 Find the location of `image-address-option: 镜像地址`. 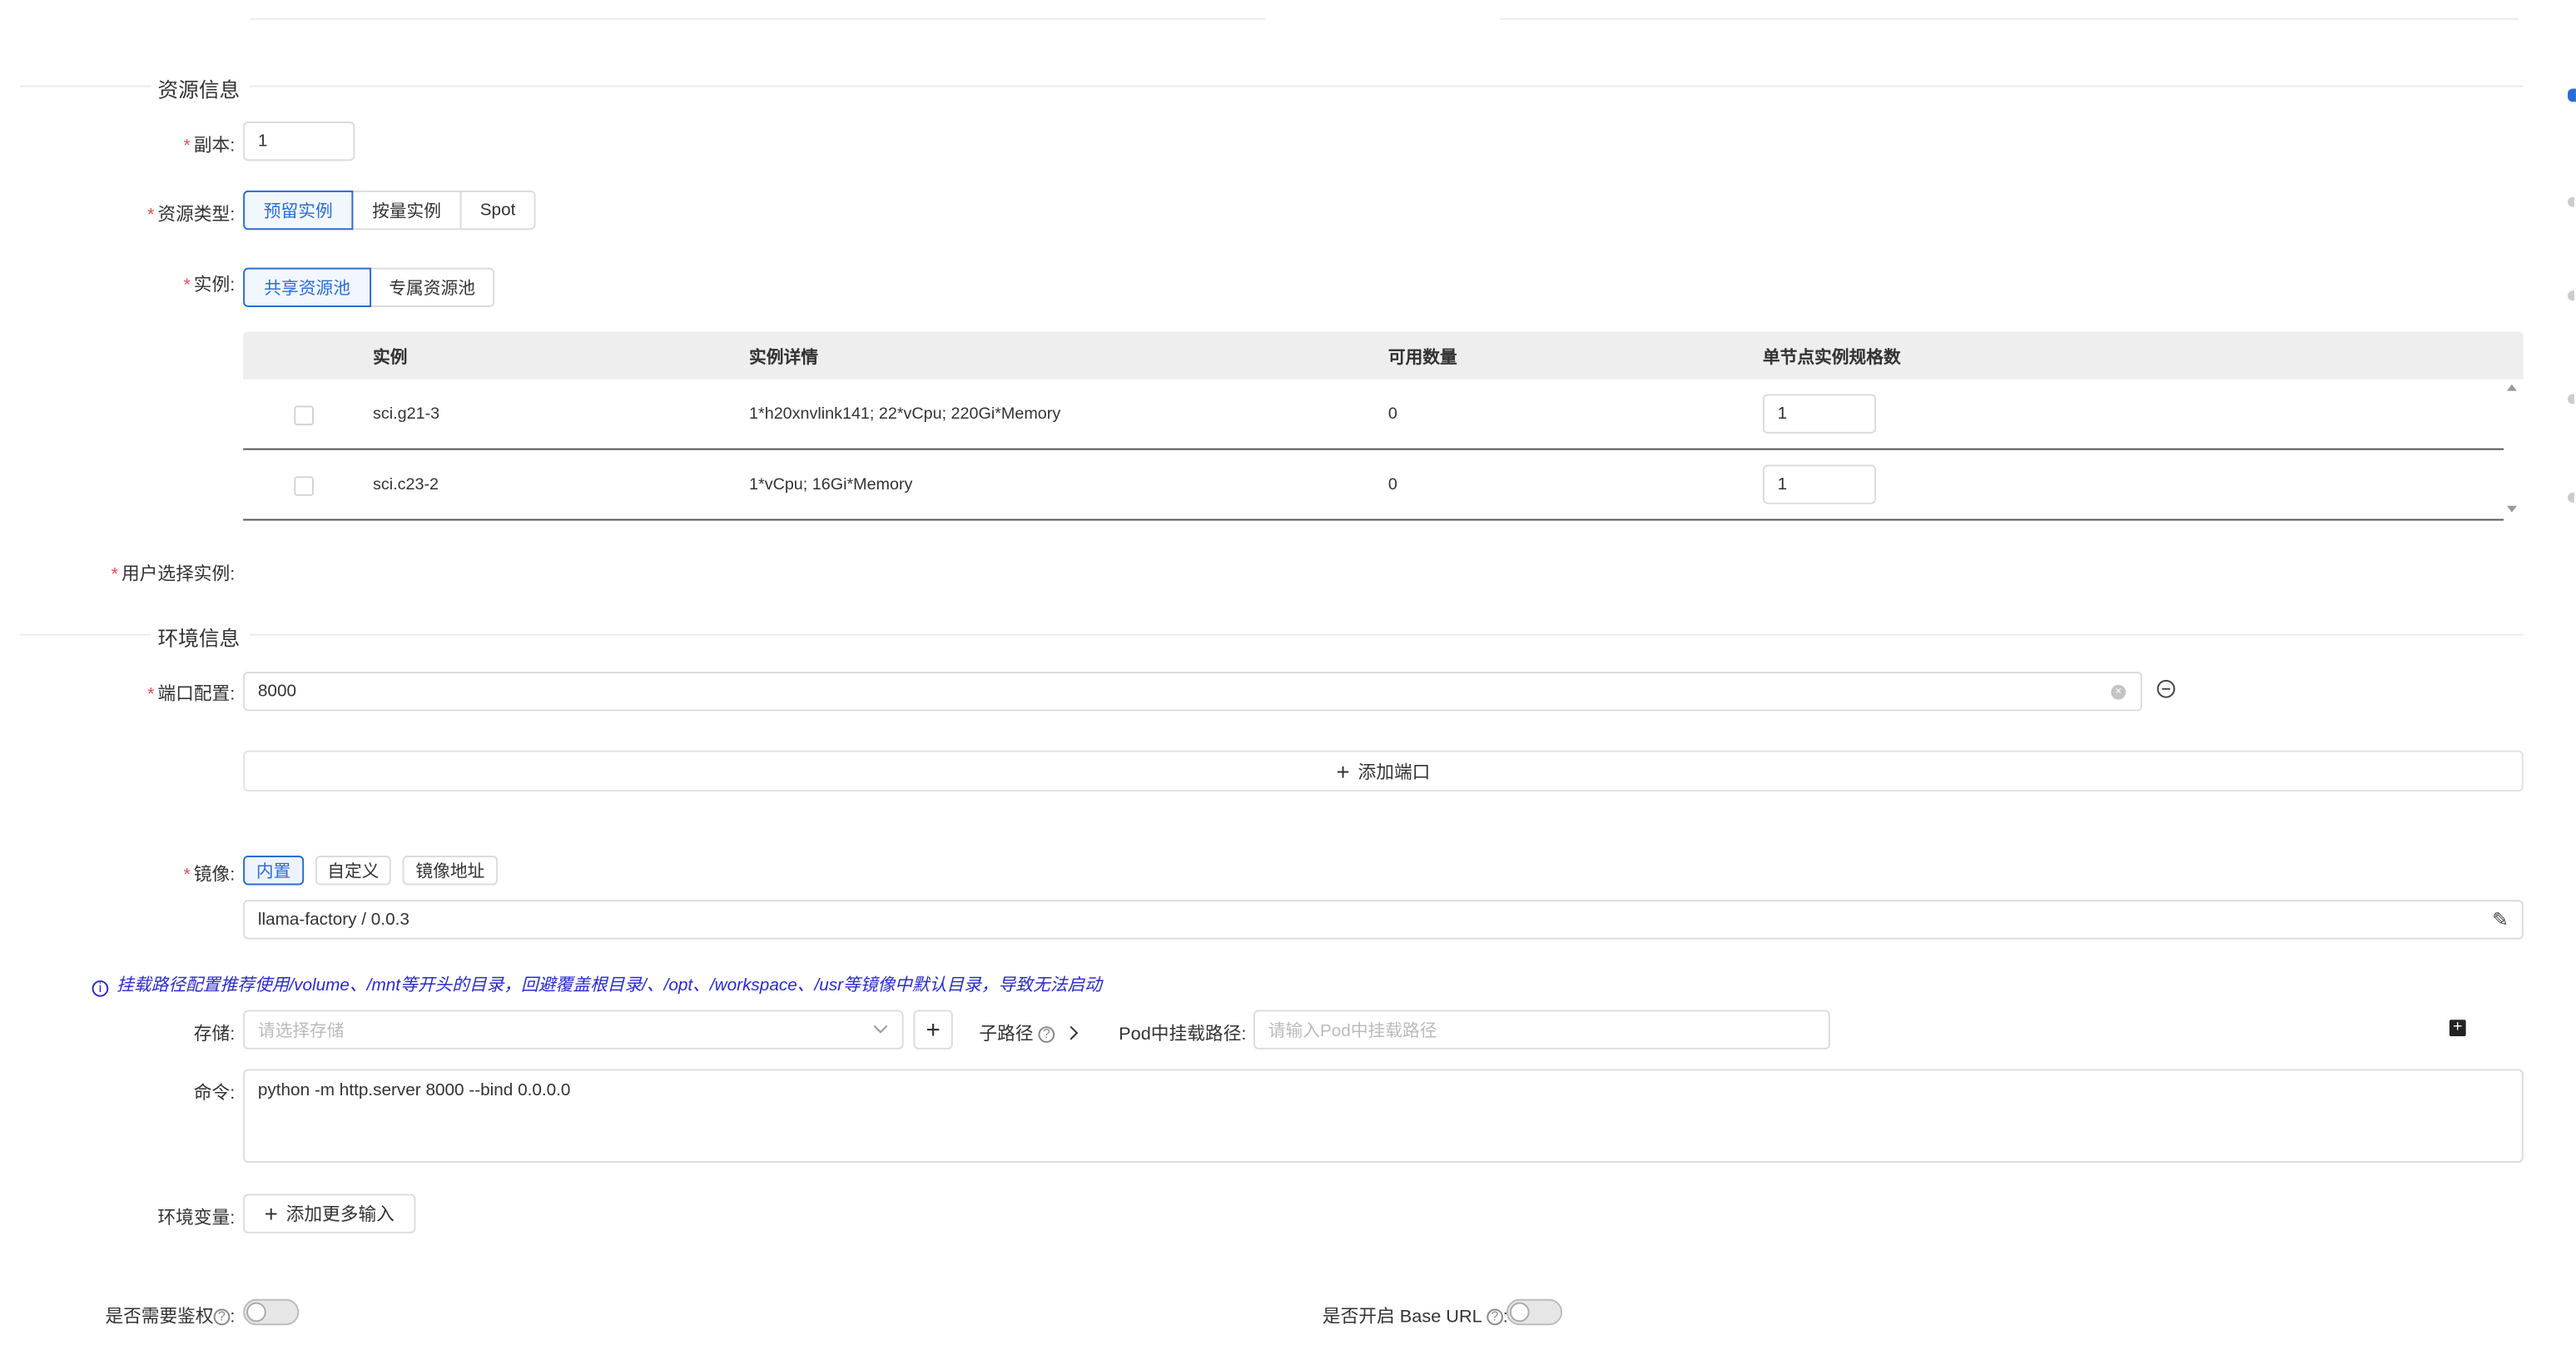

image-address-option: 镜像地址 is located at coordinates (450, 870).